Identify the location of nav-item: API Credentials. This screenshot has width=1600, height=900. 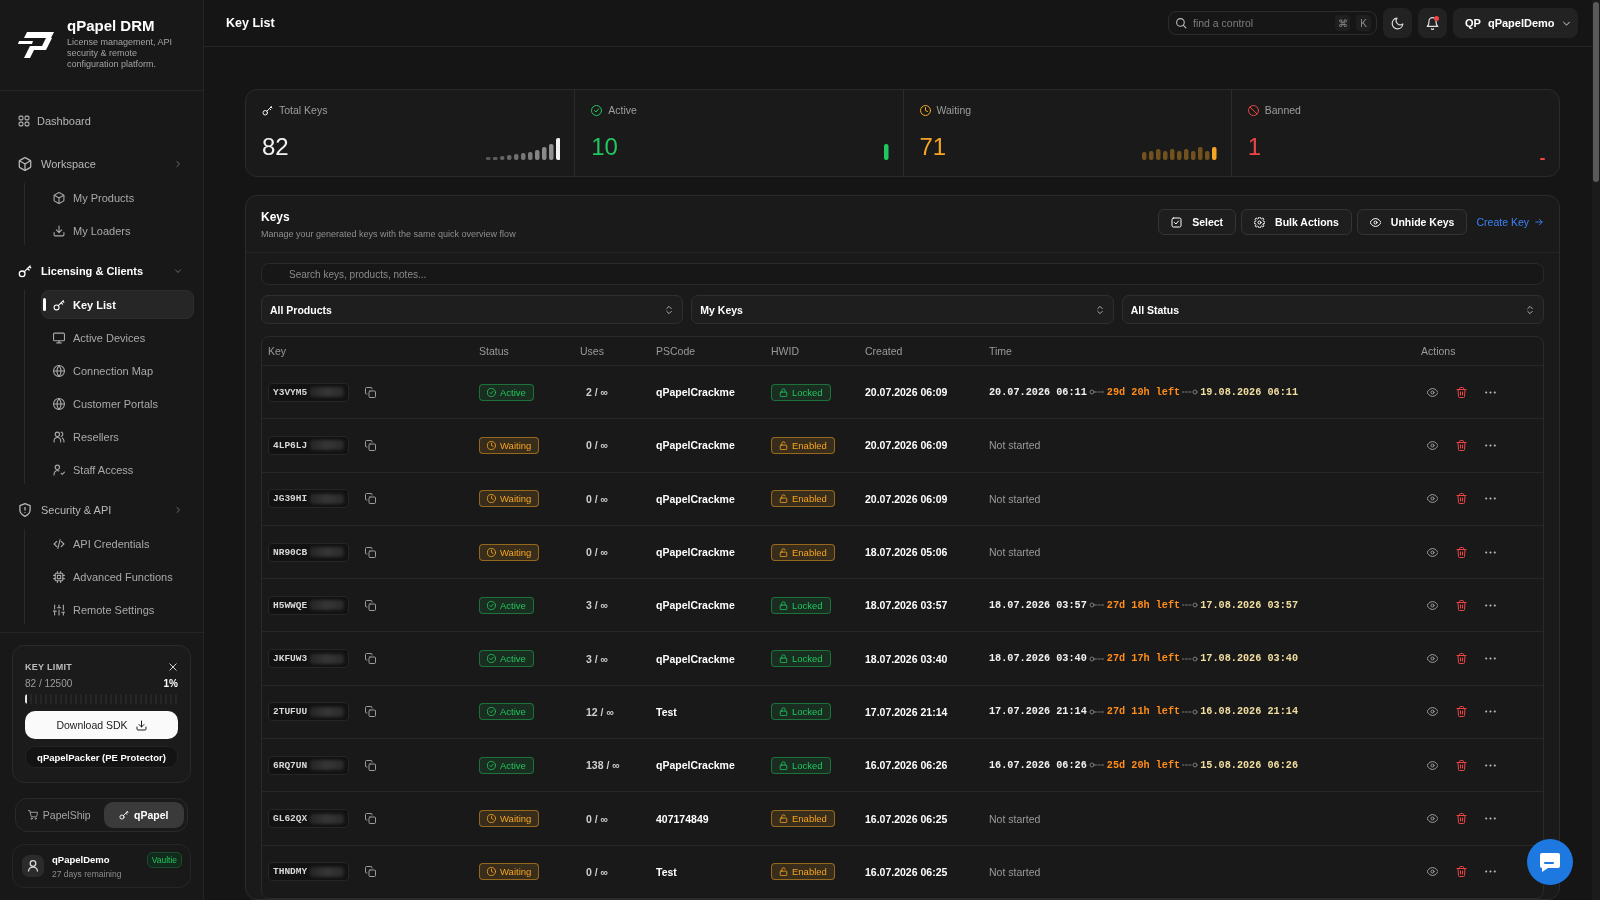
(117, 543).